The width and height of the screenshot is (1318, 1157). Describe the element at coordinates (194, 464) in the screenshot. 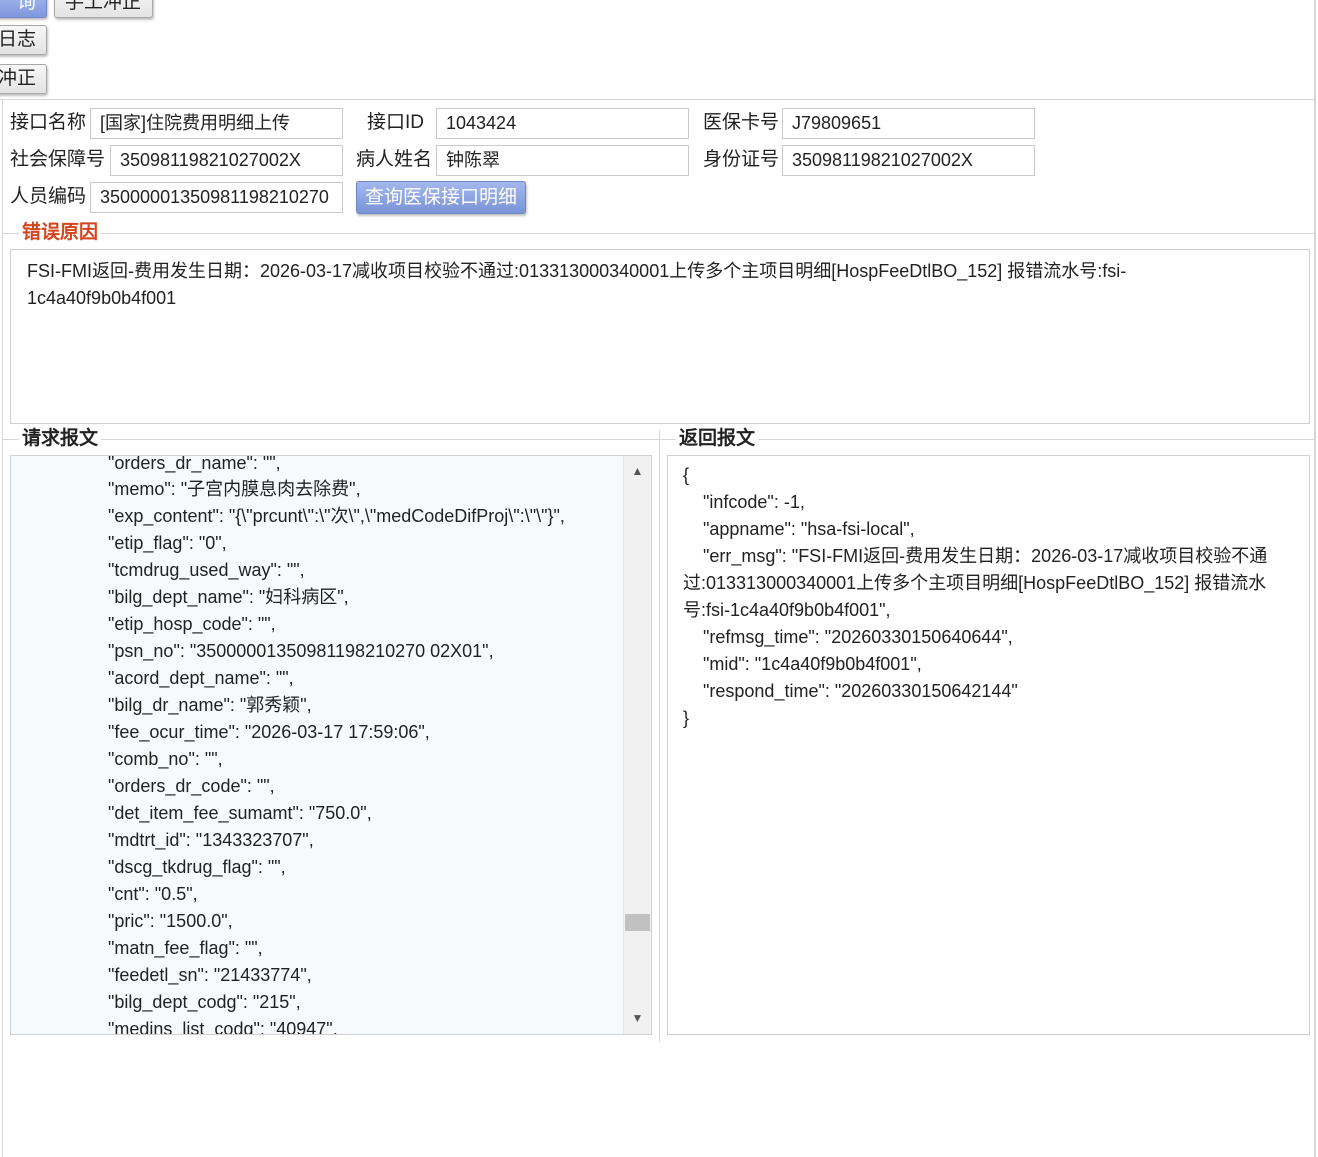

I see `request-line: "orders_dr_name": "",` at that location.